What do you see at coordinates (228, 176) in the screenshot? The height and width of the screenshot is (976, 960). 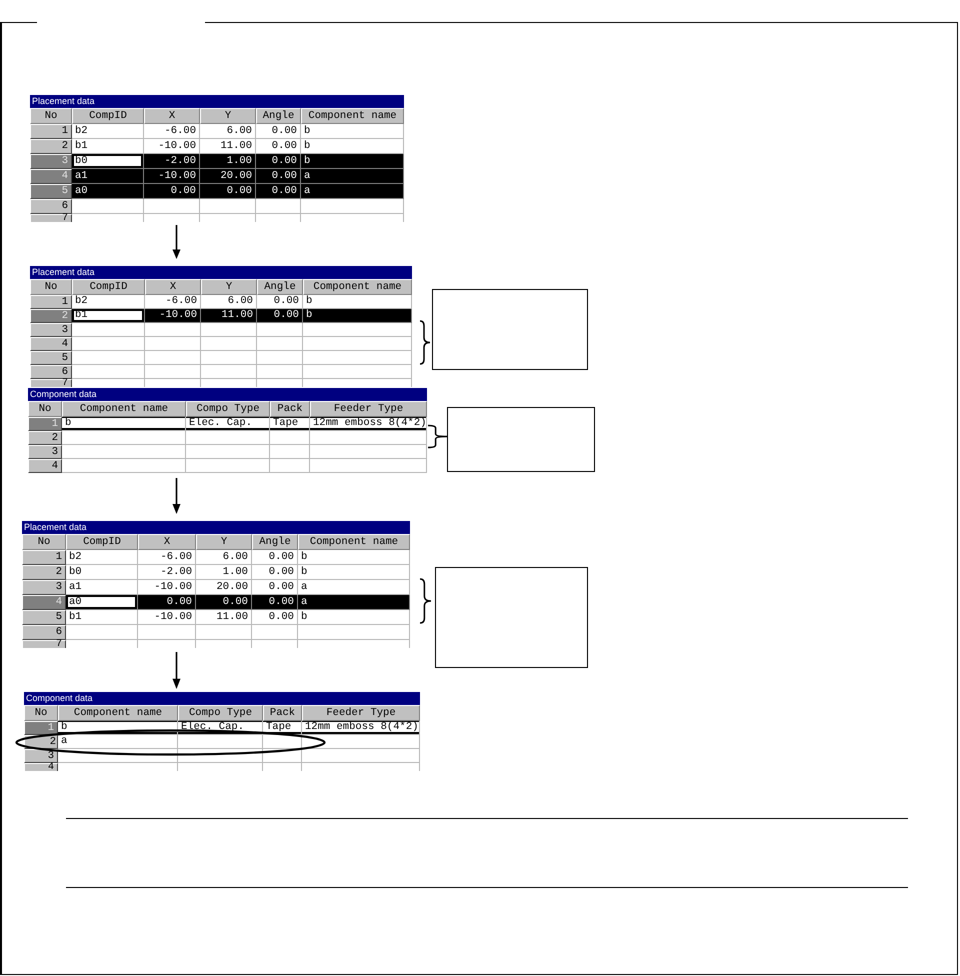 I see `table-cell: 20.00` at bounding box center [228, 176].